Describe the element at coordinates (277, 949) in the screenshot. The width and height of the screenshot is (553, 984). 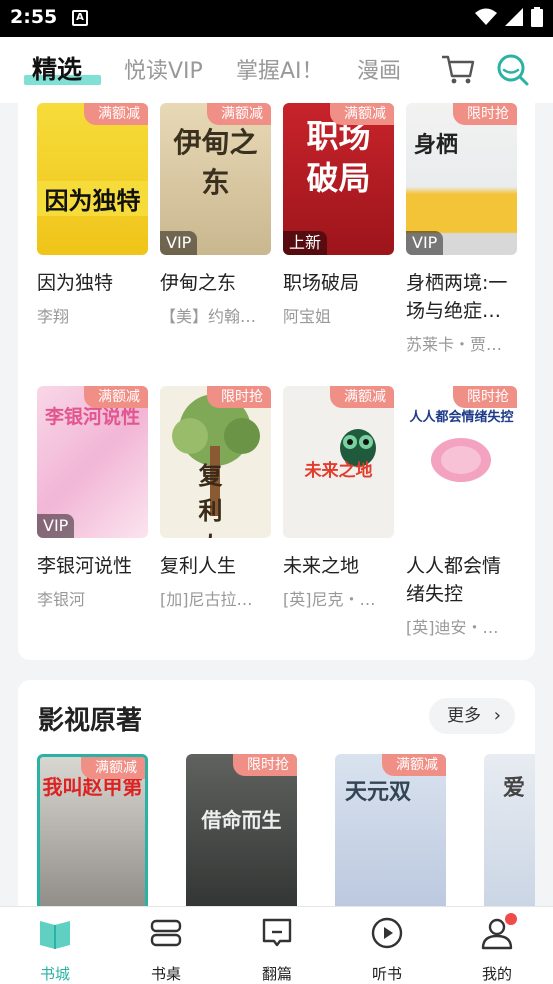
I see `nav-flip: 翻篇` at that location.